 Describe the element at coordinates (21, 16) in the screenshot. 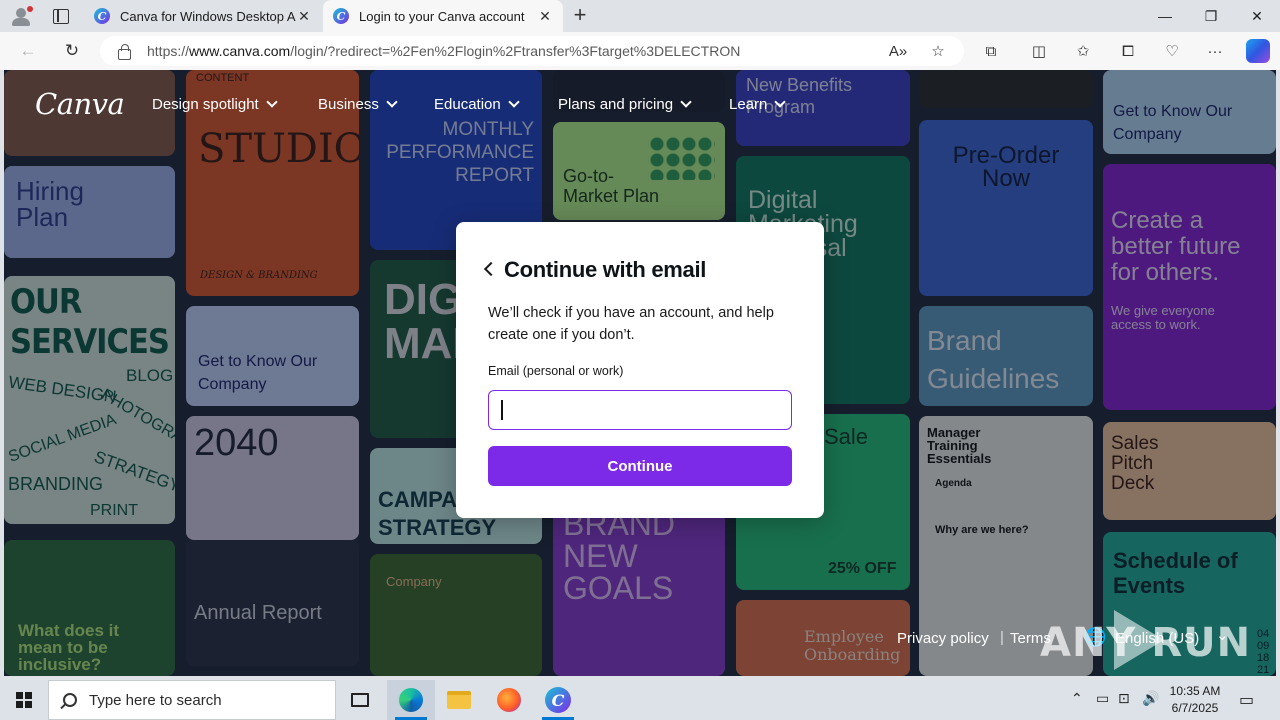

I see `profile-icon` at that location.